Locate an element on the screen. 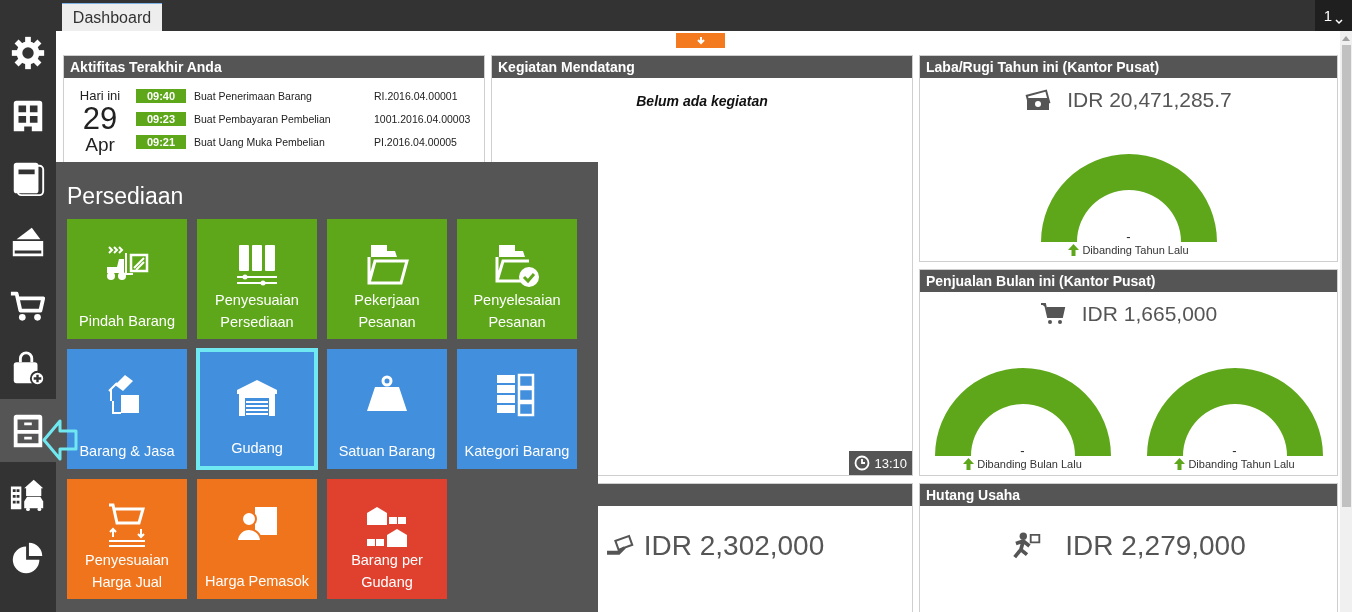 The height and width of the screenshot is (612, 1352). menu-title: Persediaan is located at coordinates (125, 196).